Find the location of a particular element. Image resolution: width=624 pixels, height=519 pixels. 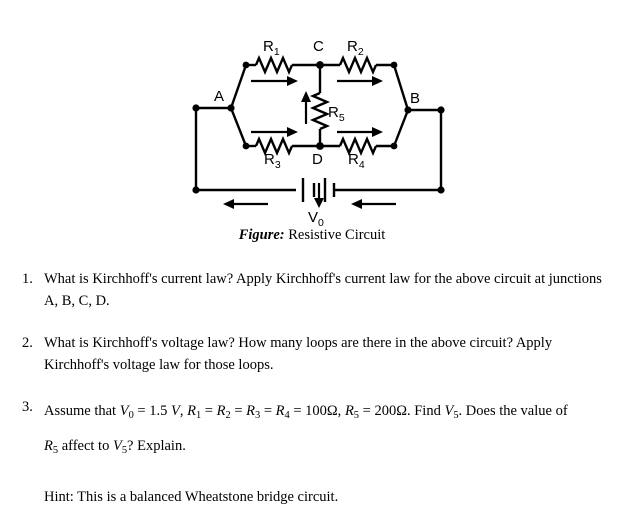

label-node-b: B is located at coordinates (415, 98).